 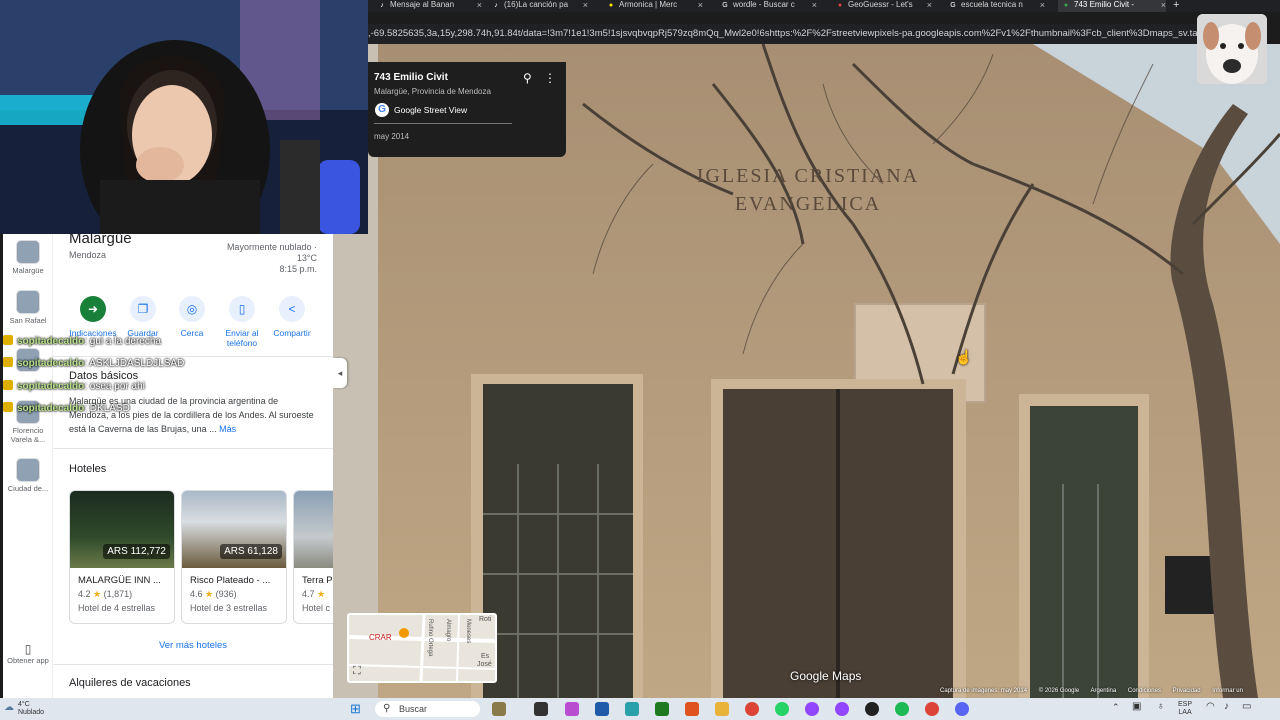 I want to click on more-link: Más, so click(x=227, y=429).